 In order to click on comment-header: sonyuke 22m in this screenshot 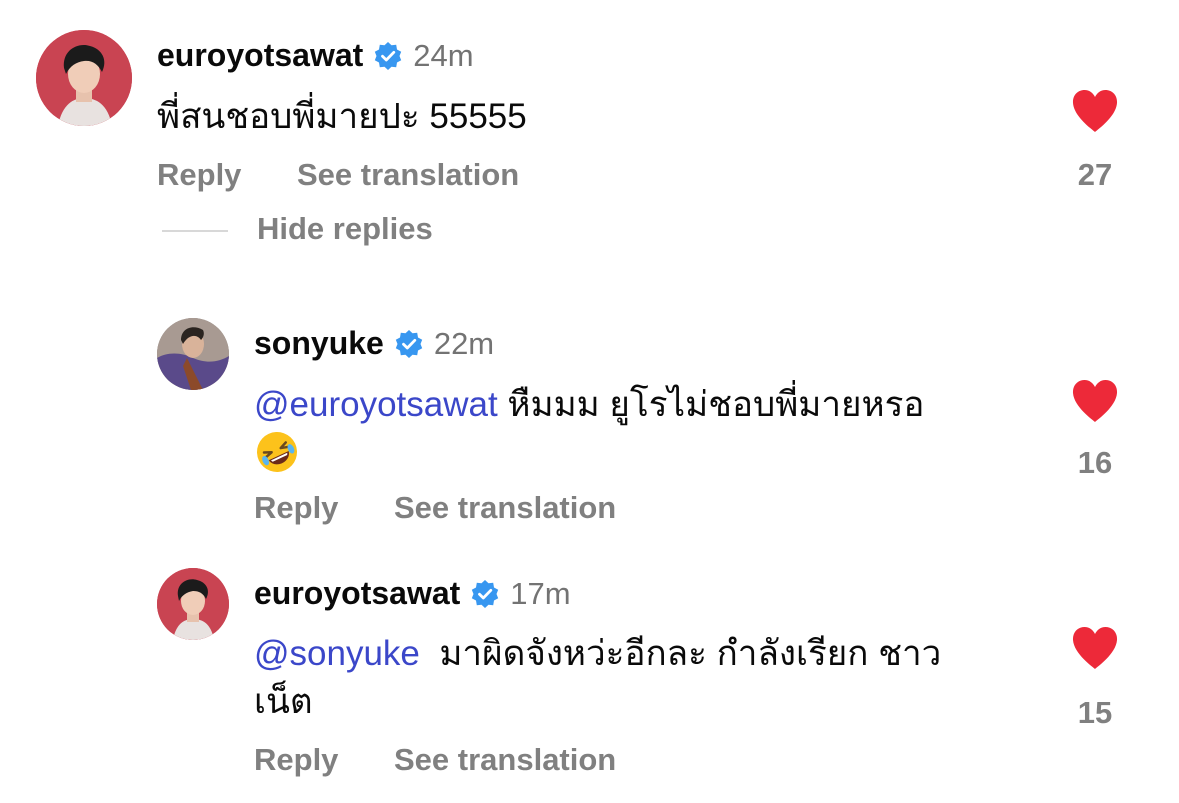, I will do `click(374, 343)`.